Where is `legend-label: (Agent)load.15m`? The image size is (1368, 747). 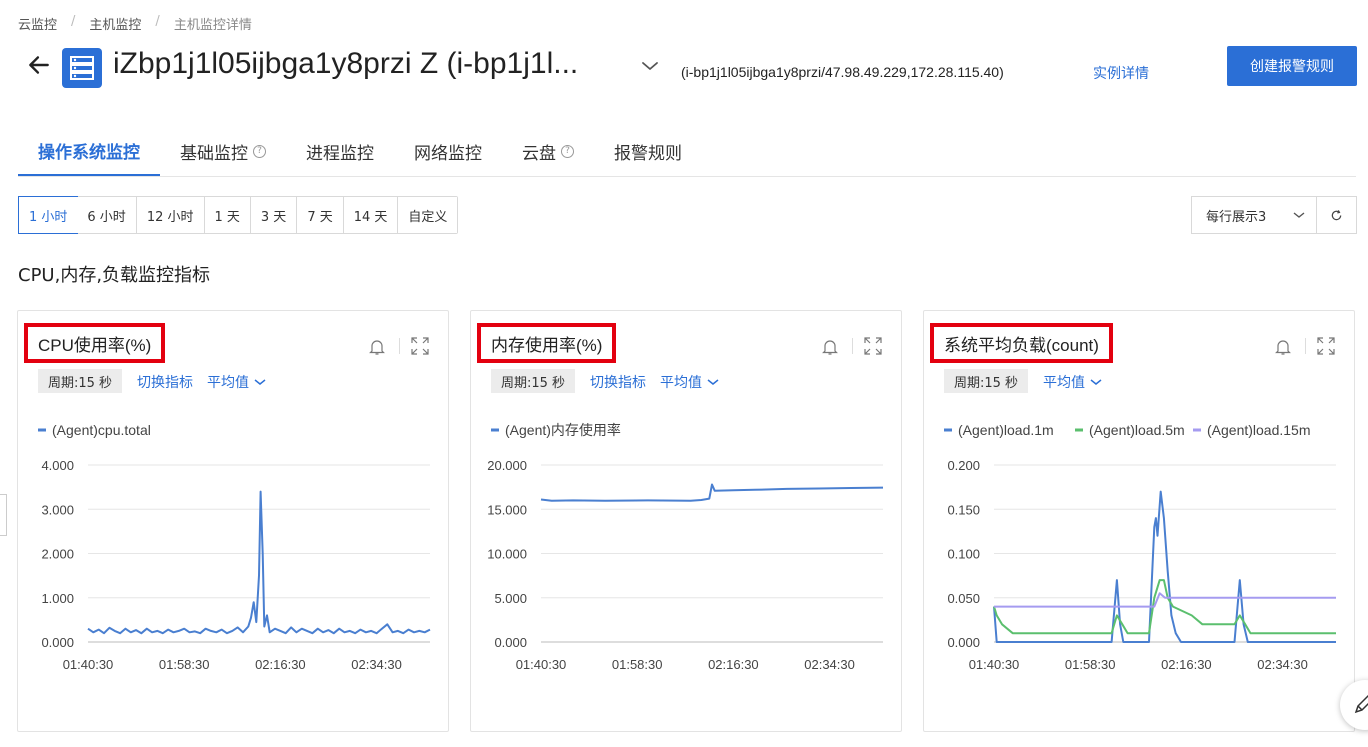
legend-label: (Agent)load.15m is located at coordinates (1259, 430).